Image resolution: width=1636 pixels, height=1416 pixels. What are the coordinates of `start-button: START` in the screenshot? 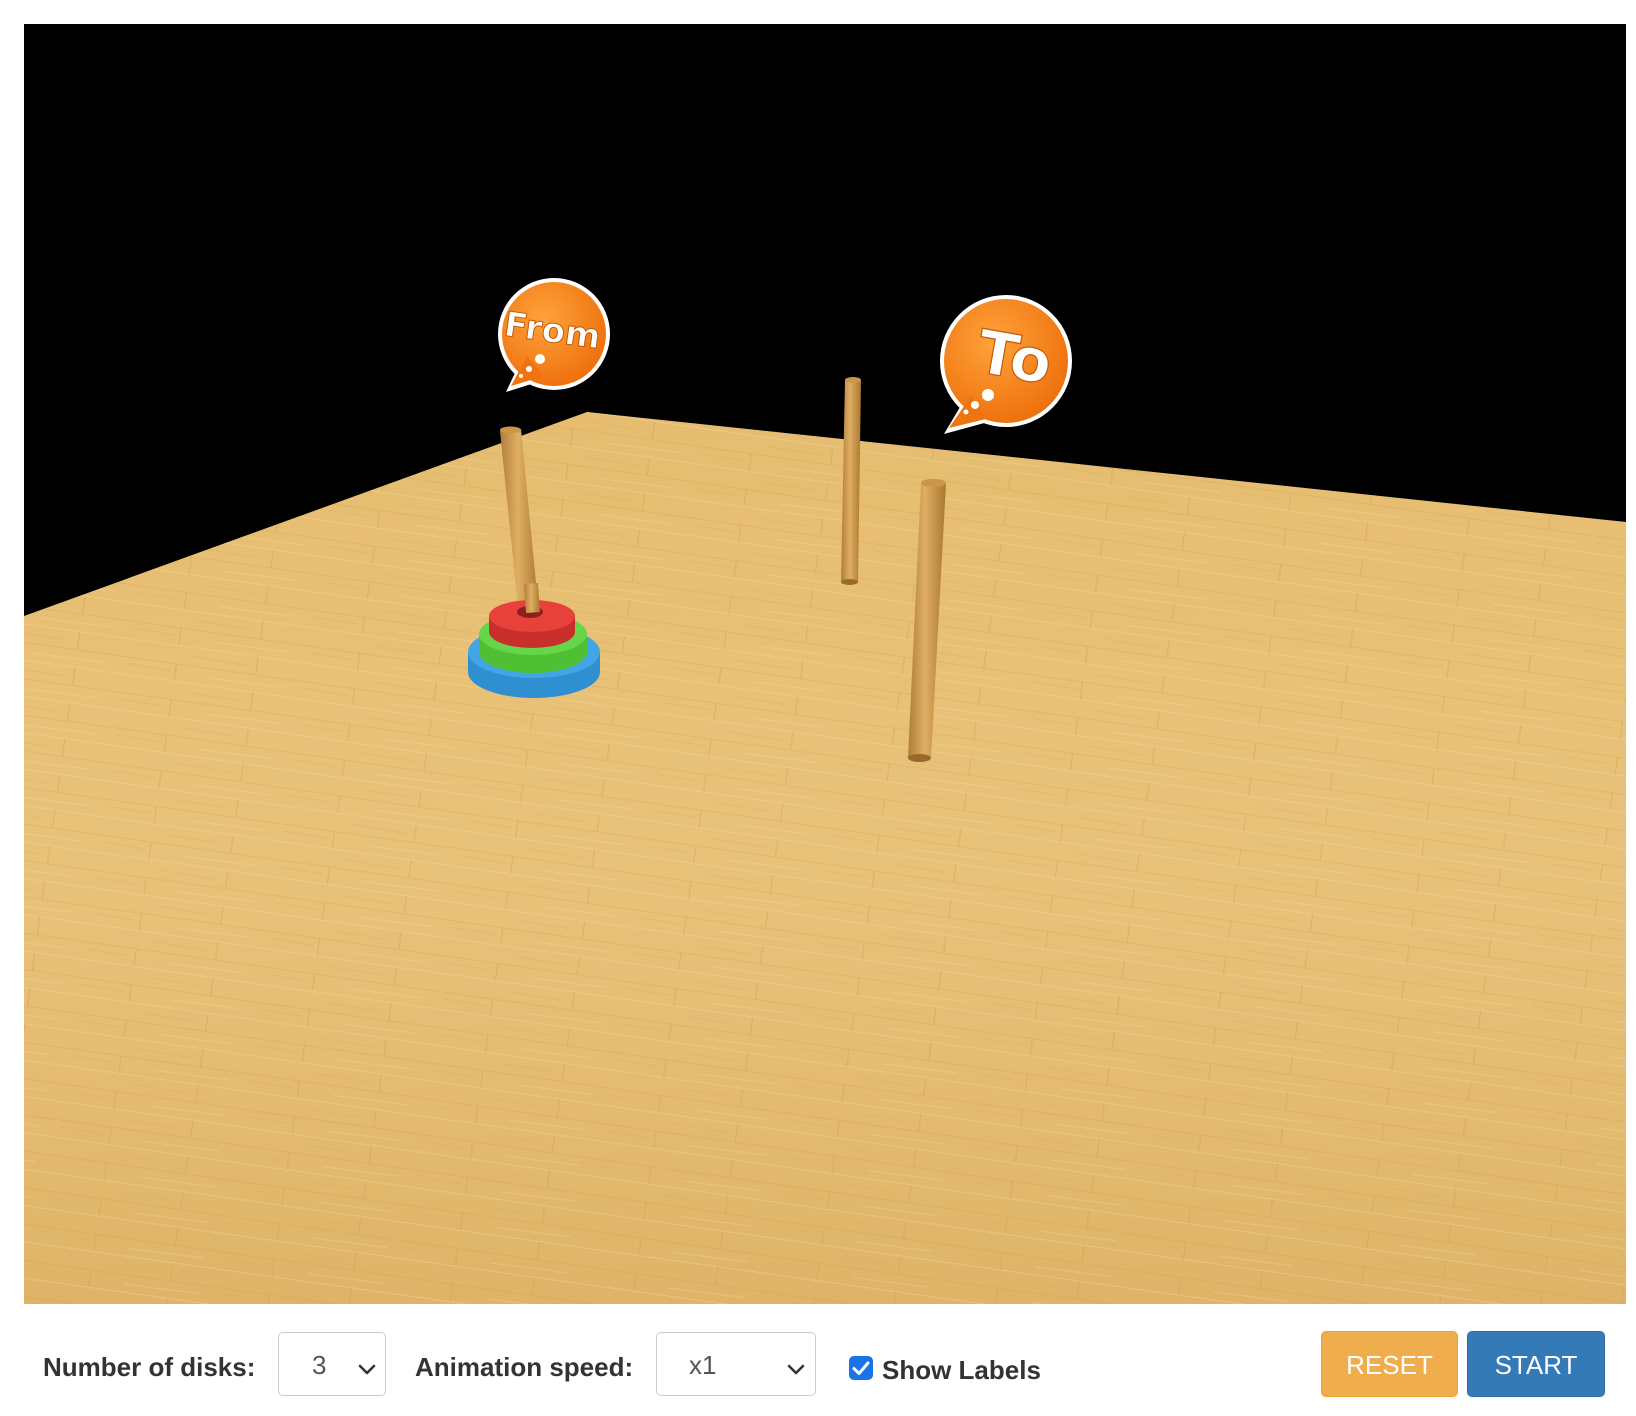 It's located at (1536, 1364).